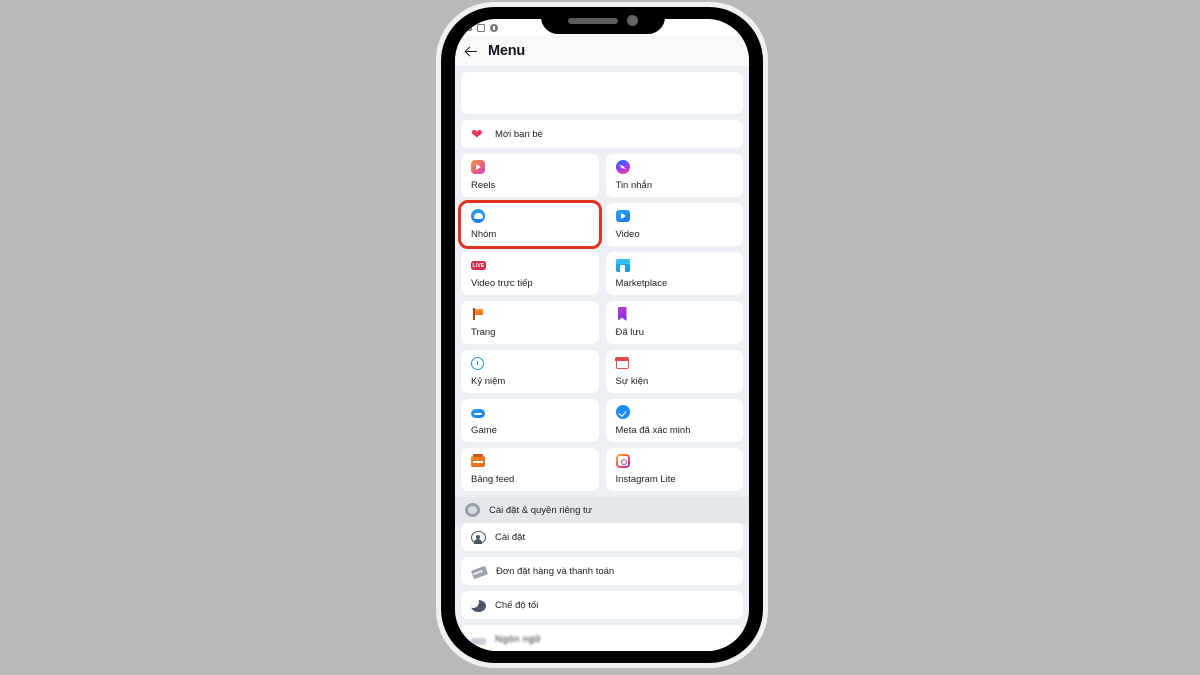 The image size is (1200, 675). What do you see at coordinates (530, 371) in the screenshot?
I see `tile-ky-niem: Kỷ niệm` at bounding box center [530, 371].